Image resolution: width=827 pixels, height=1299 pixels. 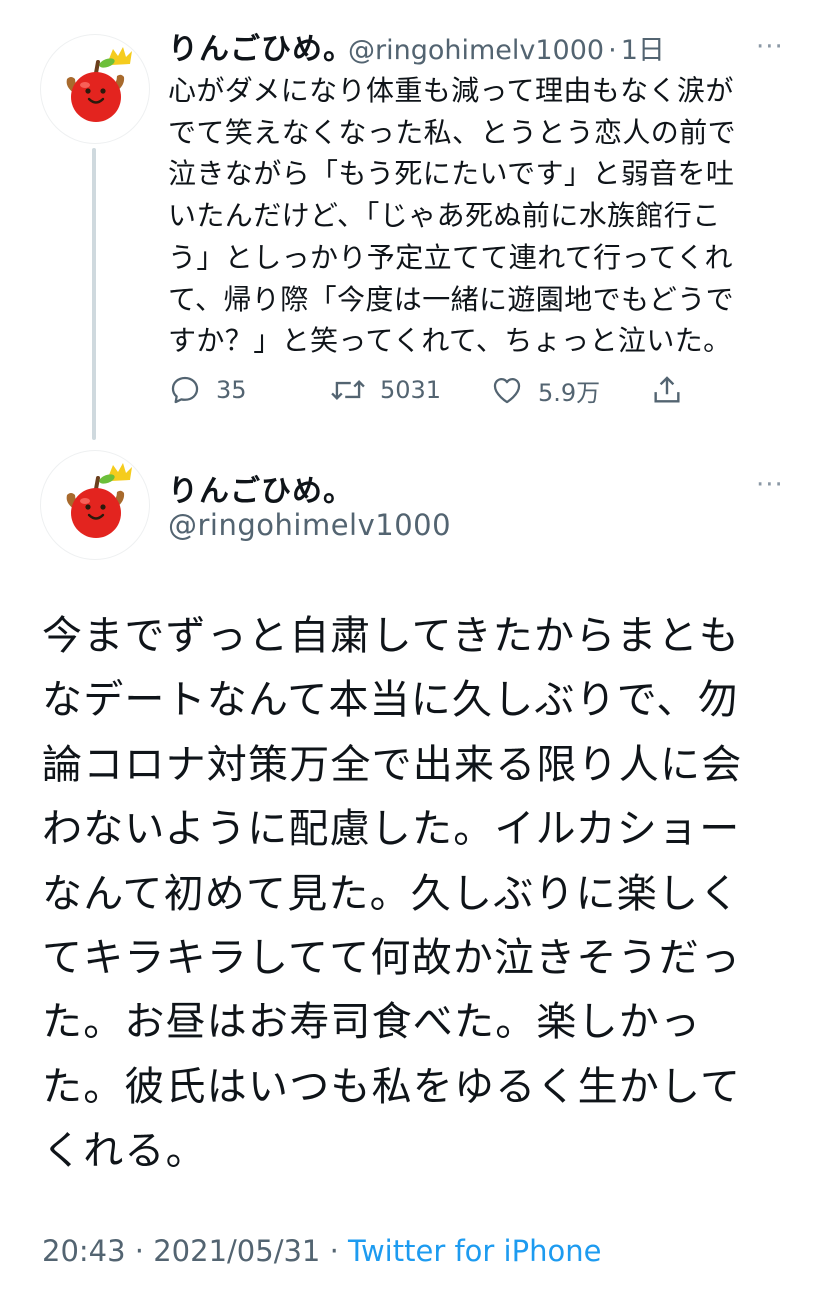 I want to click on tweet-source-link: Twitter for iPhone, so click(x=474, y=1251).